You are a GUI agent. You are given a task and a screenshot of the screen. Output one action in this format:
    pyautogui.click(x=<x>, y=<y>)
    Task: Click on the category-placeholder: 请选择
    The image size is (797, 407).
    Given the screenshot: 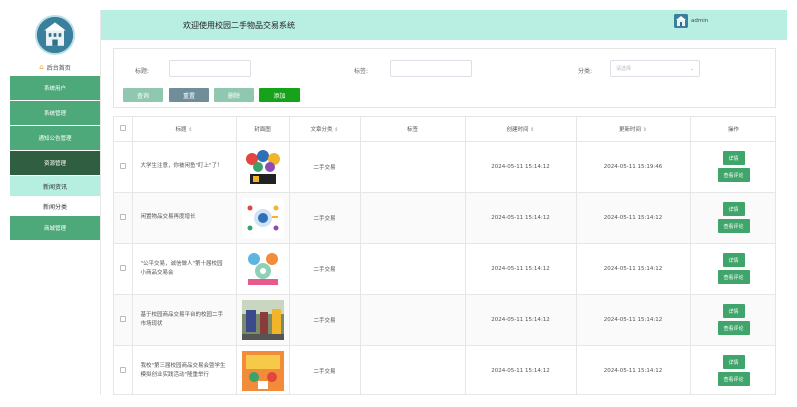 What is the action you would take?
    pyautogui.click(x=624, y=69)
    